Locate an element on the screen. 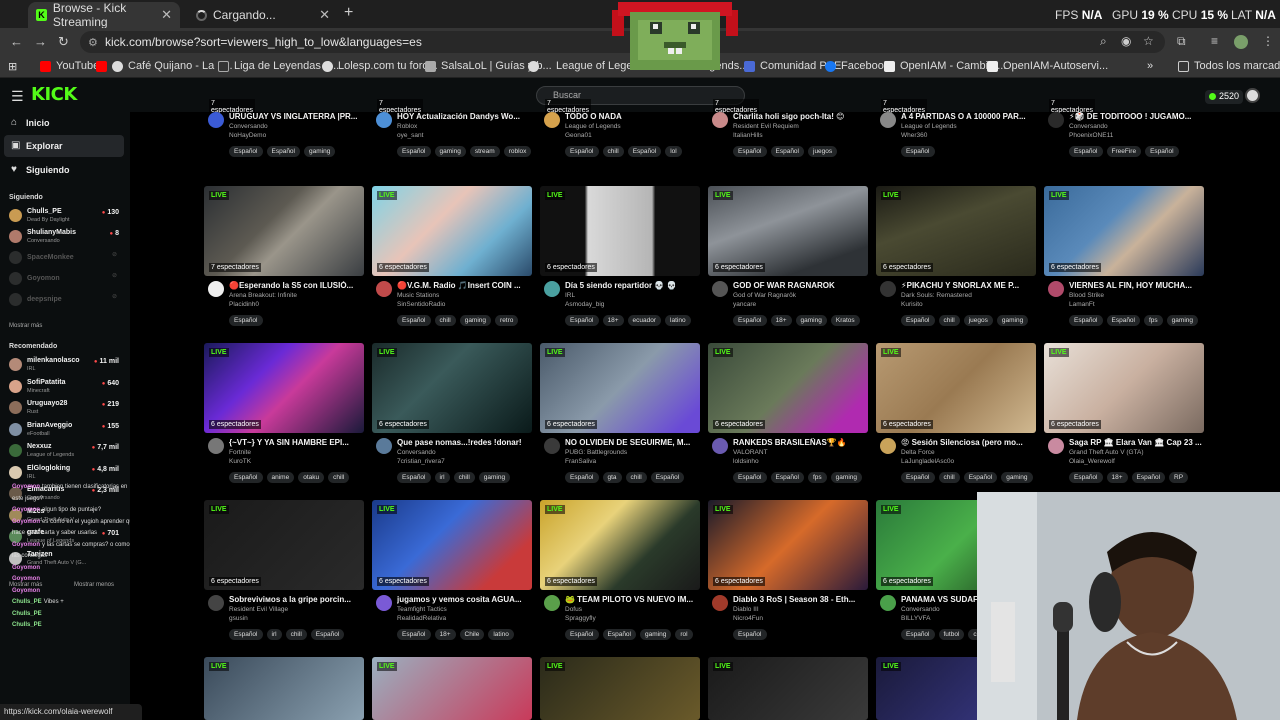  stream-thumbnail: LIVE 7 espectadores is located at coordinates (284, 231).